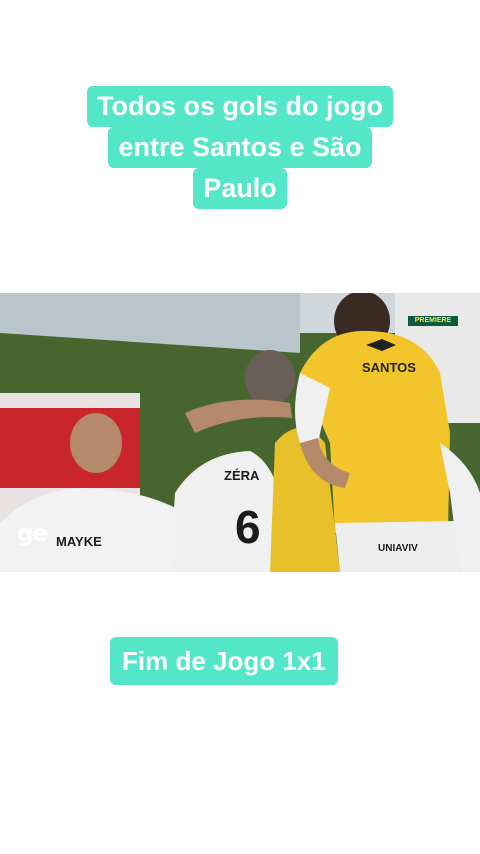 Image resolution: width=480 pixels, height=854 pixels. What do you see at coordinates (79, 541) in the screenshot?
I see `player-left-name: MAYKE` at bounding box center [79, 541].